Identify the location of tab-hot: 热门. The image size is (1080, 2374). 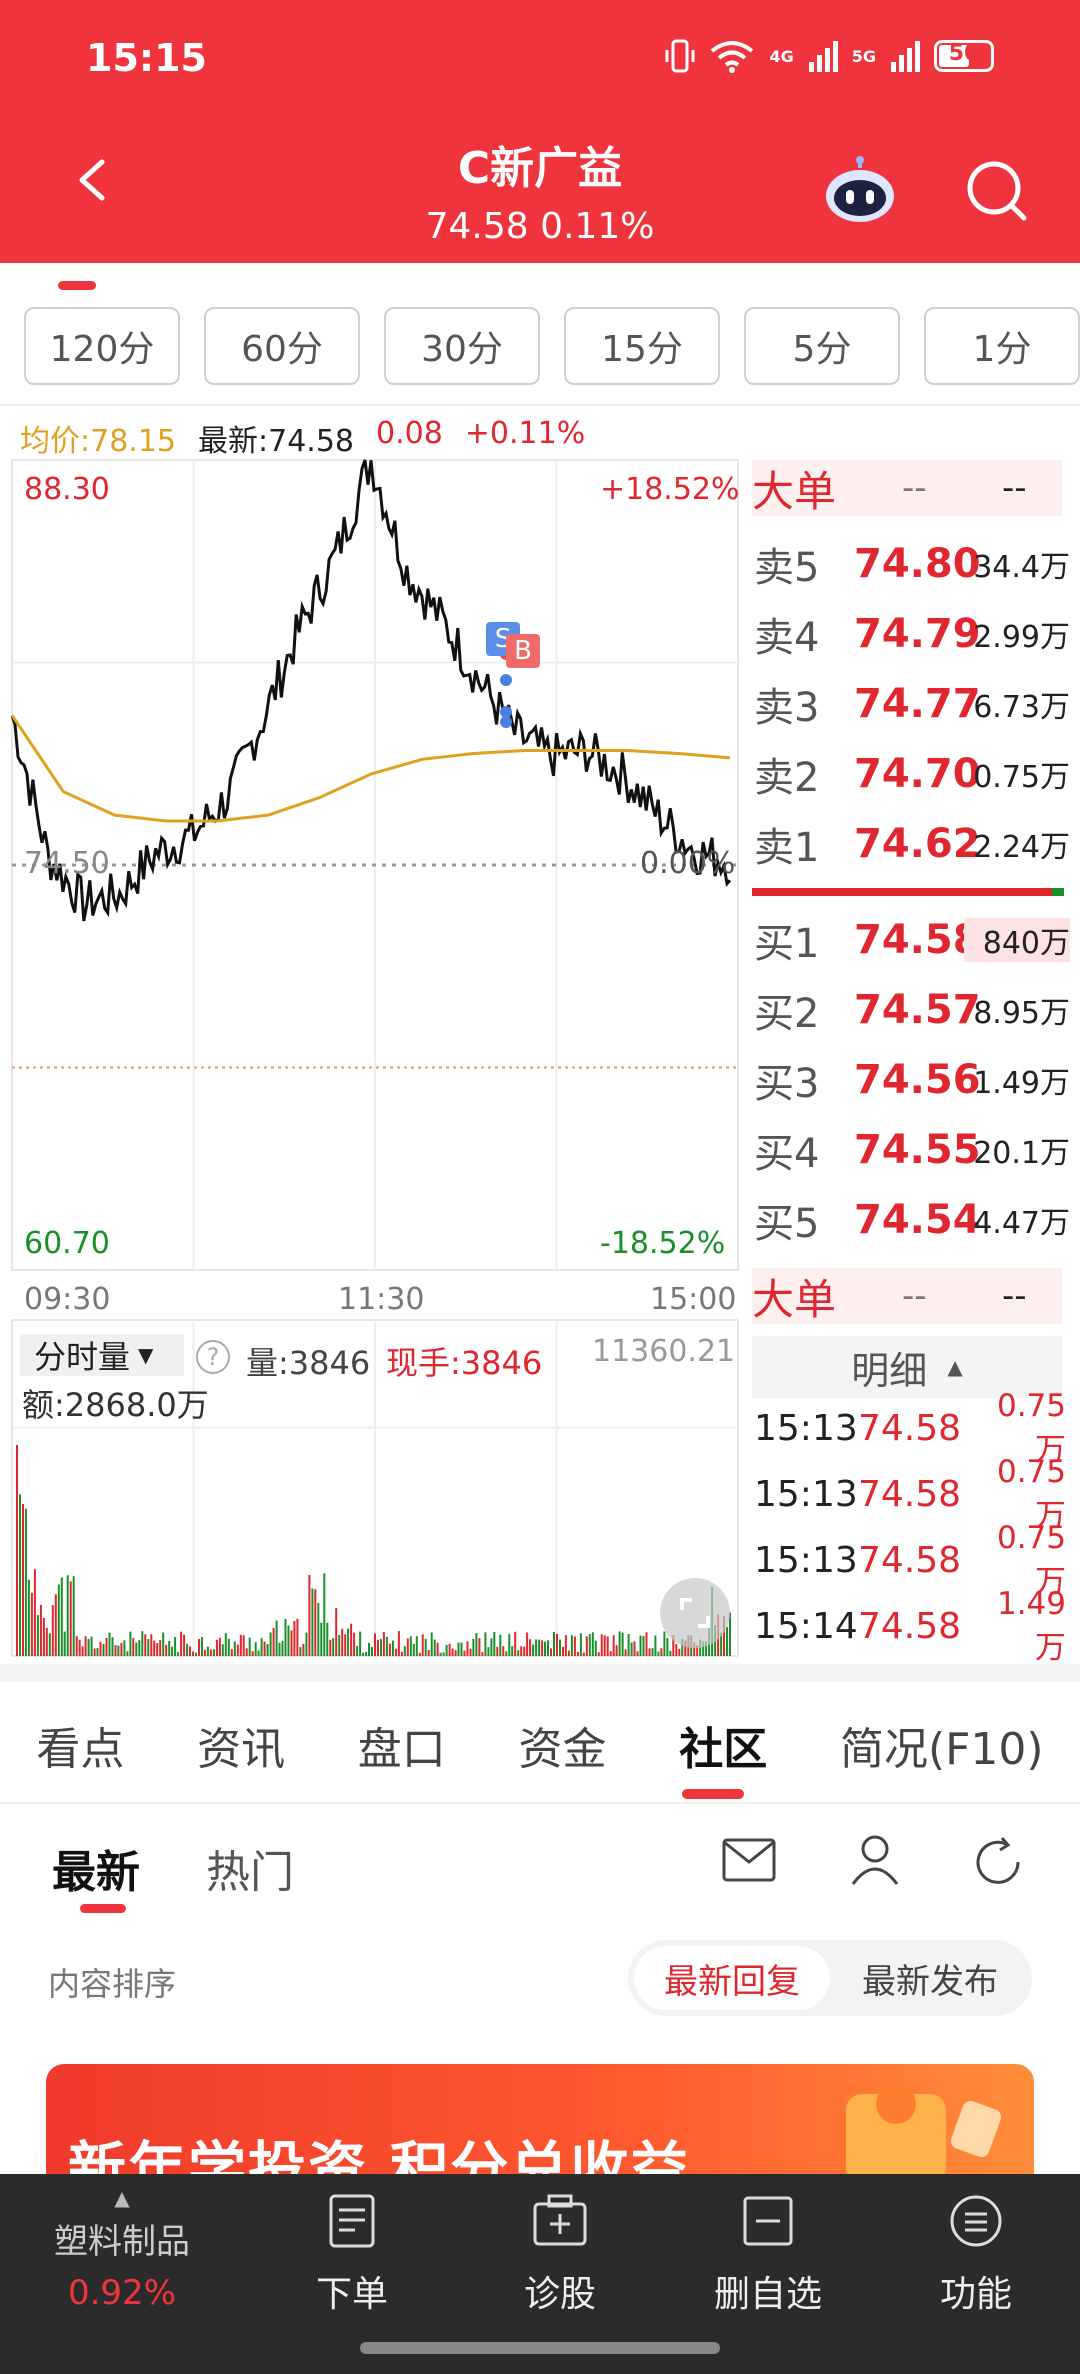
(250, 1868).